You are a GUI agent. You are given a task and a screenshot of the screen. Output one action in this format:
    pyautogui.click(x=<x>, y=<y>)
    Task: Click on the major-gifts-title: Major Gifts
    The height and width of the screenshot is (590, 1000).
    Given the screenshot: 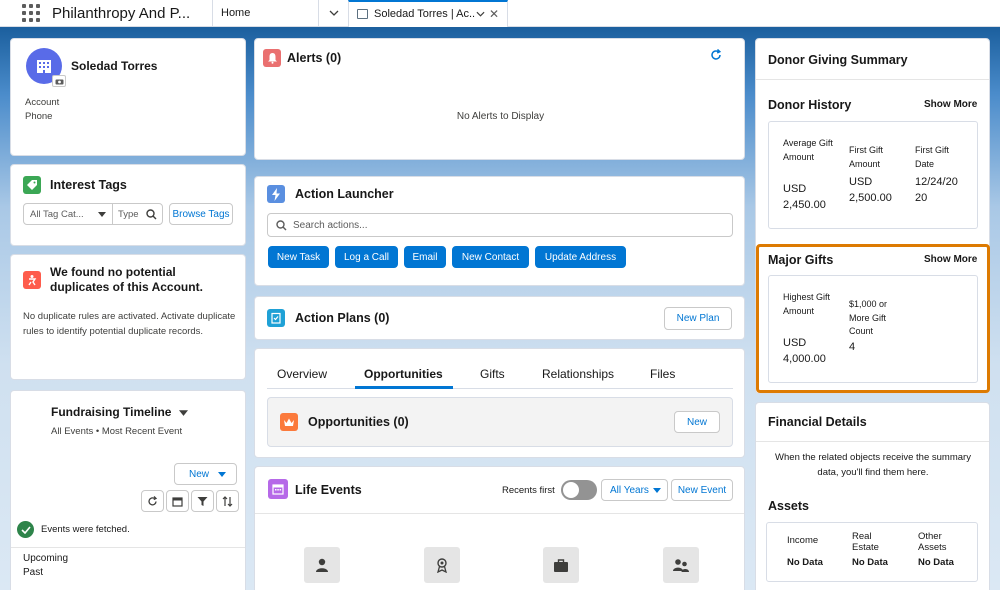 What is the action you would take?
    pyautogui.click(x=801, y=260)
    